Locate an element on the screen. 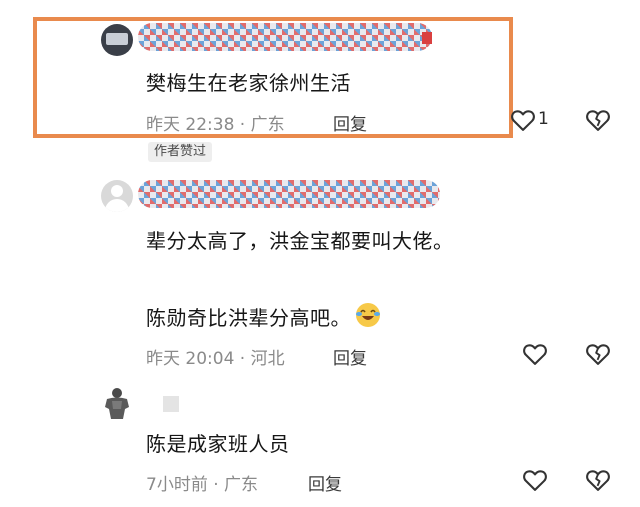 The height and width of the screenshot is (507, 640). author-liked-badge: 作者赞过 is located at coordinates (180, 152).